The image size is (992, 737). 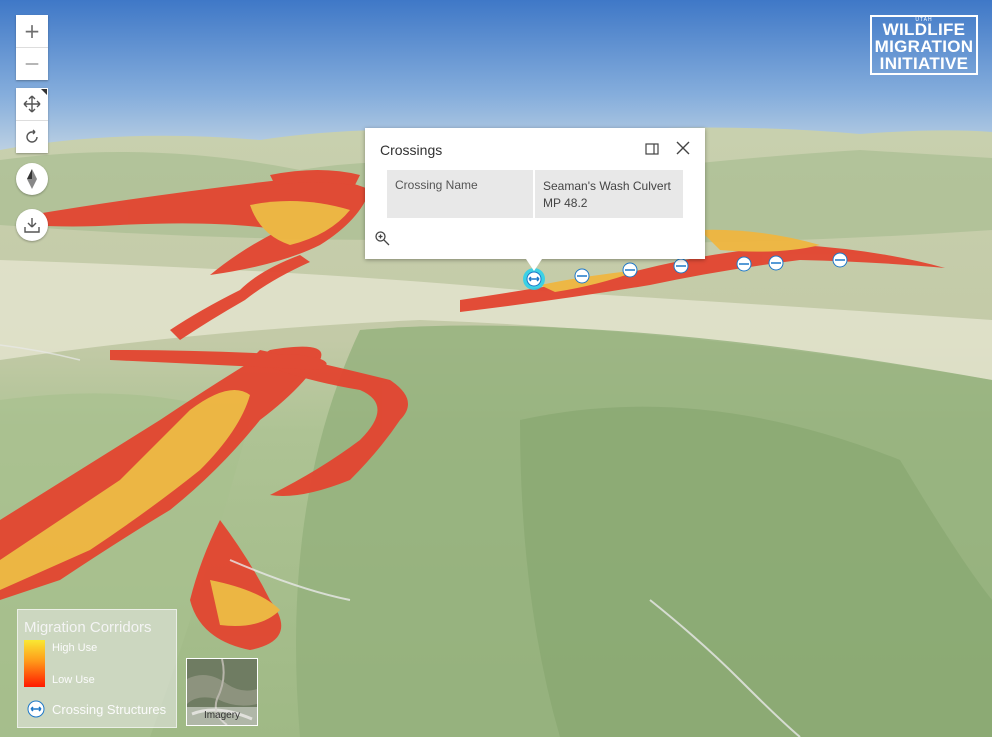 I want to click on rotate-button, so click(x=32, y=136).